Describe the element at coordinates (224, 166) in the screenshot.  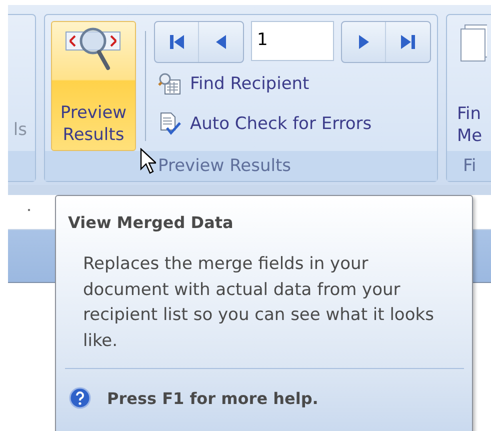
I see `group-label: Preview Results` at that location.